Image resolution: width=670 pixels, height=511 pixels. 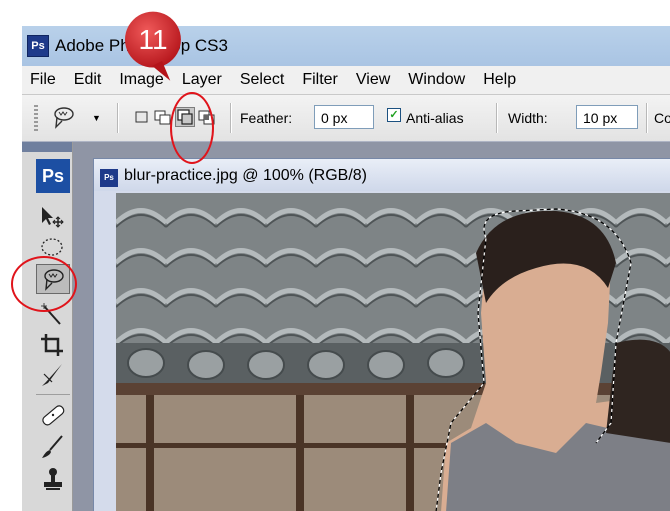 What do you see at coordinates (153, 39) in the screenshot?
I see `step-number: 11` at bounding box center [153, 39].